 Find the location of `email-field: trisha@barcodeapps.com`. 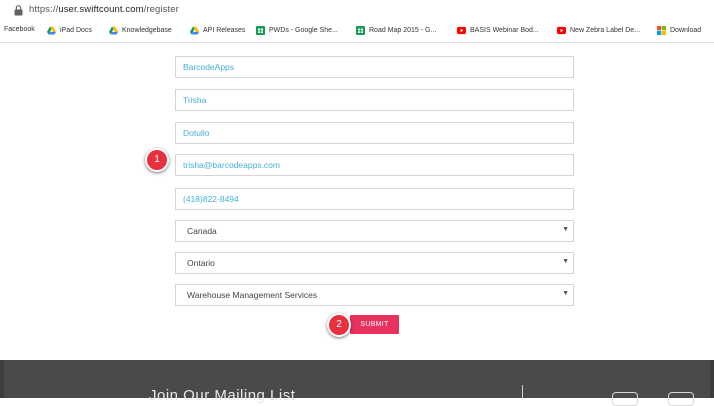

email-field: trisha@barcodeapps.com is located at coordinates (374, 165).